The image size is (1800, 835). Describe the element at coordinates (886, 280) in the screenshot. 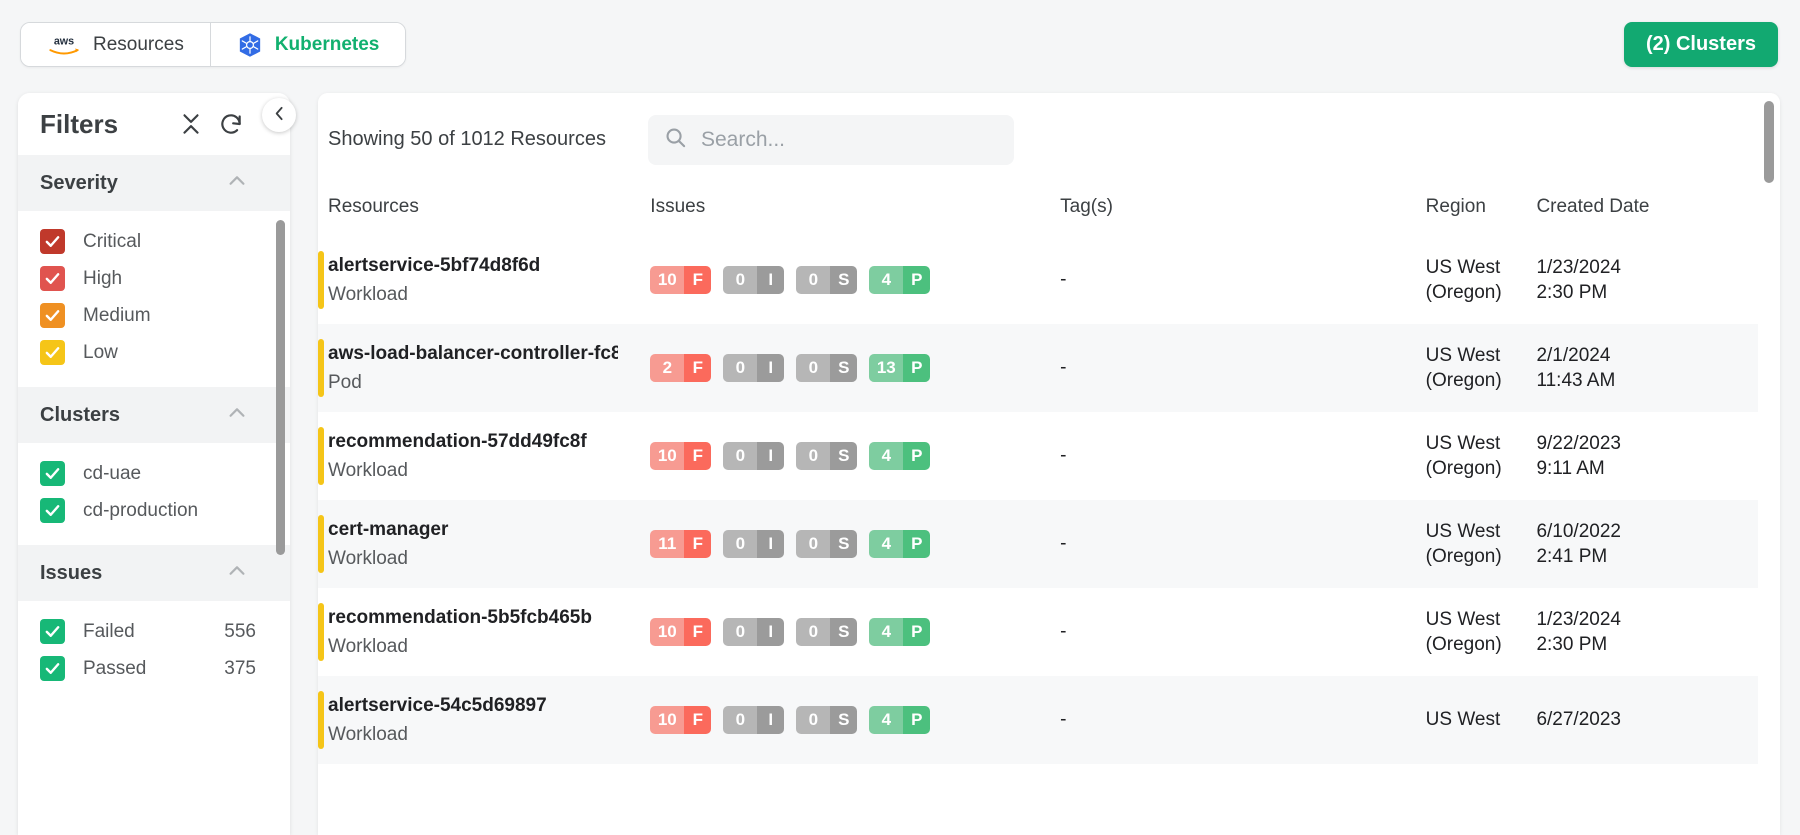

I see `badge-count: 4` at that location.